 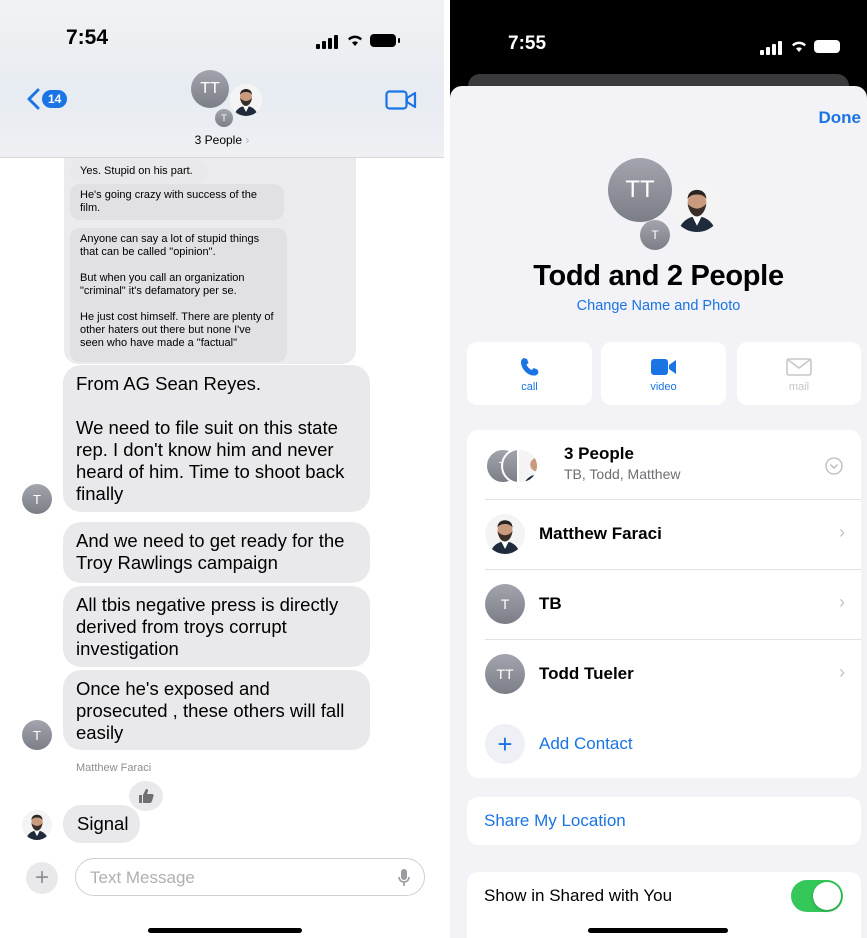 What do you see at coordinates (247, 140) in the screenshot?
I see `title-chevron-icon: ›` at bounding box center [247, 140].